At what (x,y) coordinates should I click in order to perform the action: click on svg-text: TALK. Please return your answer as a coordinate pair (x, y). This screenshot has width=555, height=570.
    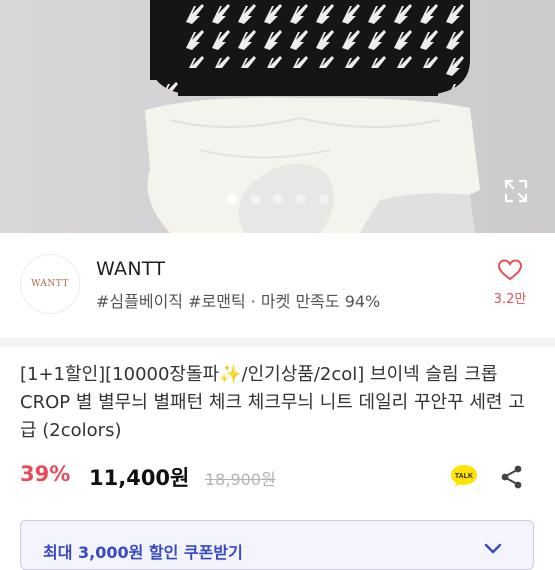
    Looking at the image, I should click on (464, 476).